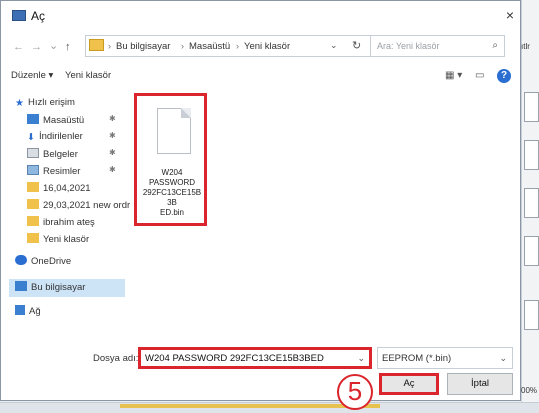  I want to click on filename-field: W204 PASSWORD 292FC13CE15B3BED ⌄, so click(255, 358).